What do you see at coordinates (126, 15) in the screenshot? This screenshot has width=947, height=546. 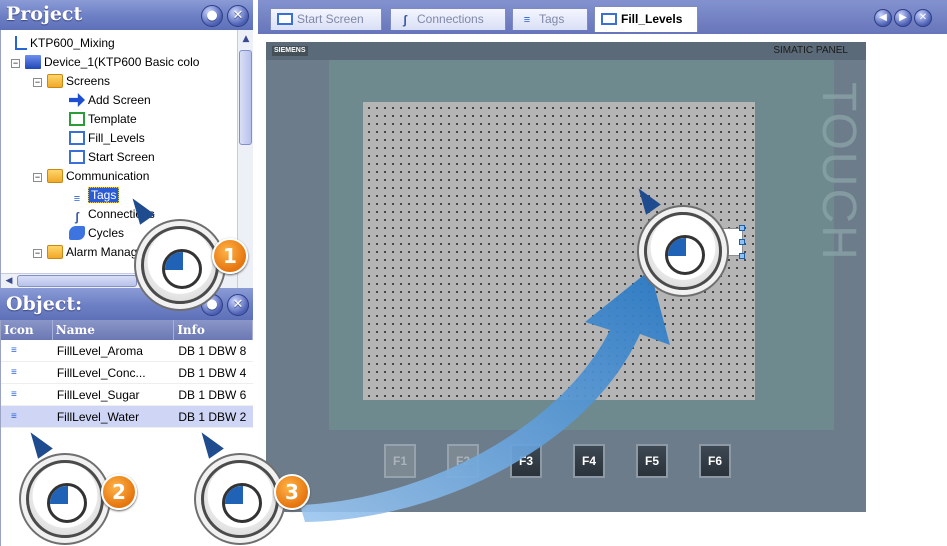 I see `project-panel-header: Project ● ✕` at bounding box center [126, 15].